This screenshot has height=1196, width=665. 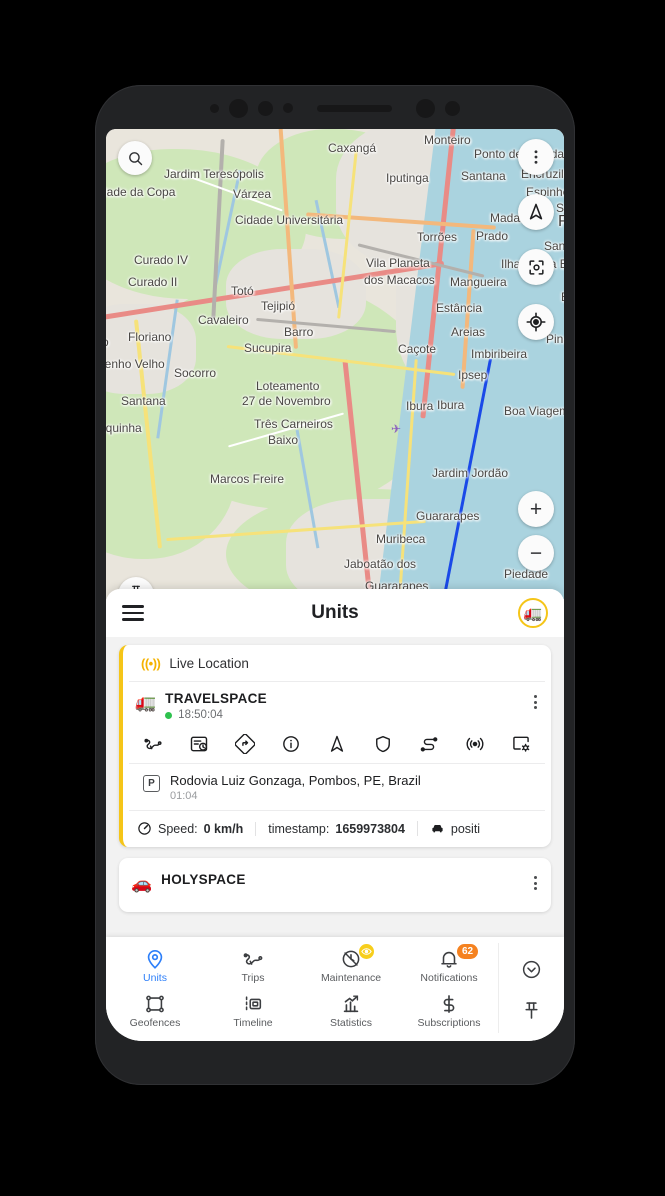 What do you see at coordinates (155, 1004) in the screenshot?
I see `polygon-icon` at bounding box center [155, 1004].